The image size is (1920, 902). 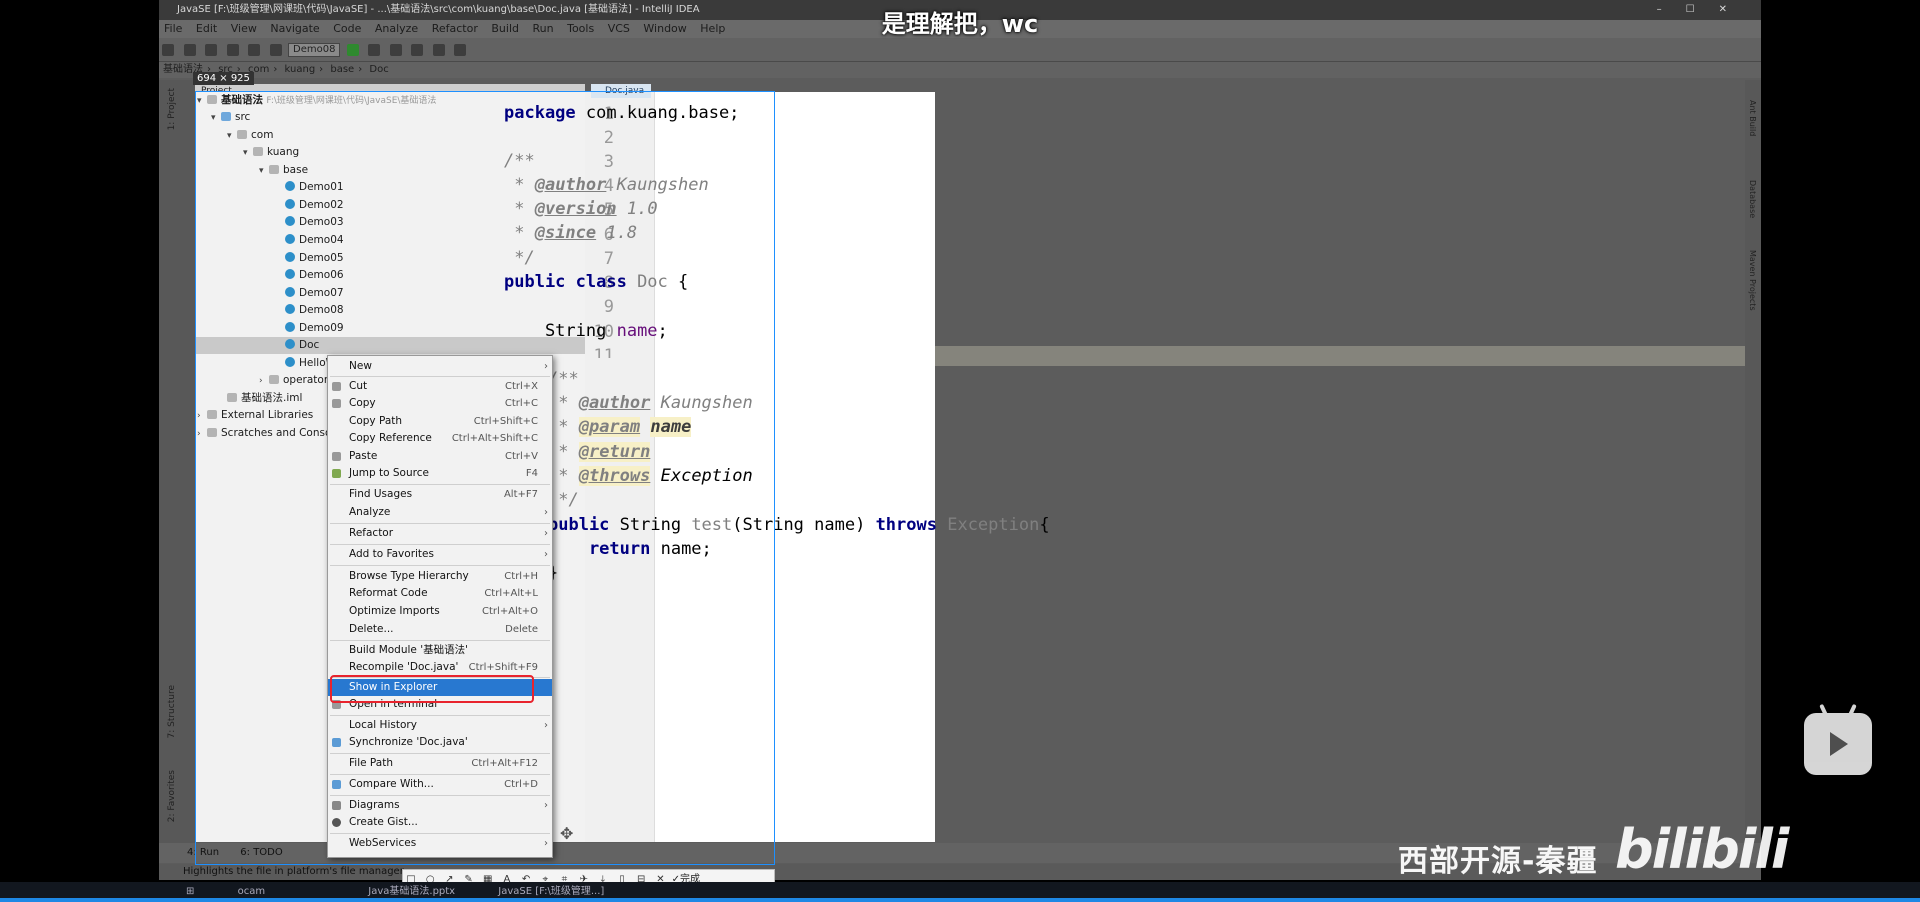 What do you see at coordinates (336, 473) in the screenshot?
I see `jump-icon` at bounding box center [336, 473].